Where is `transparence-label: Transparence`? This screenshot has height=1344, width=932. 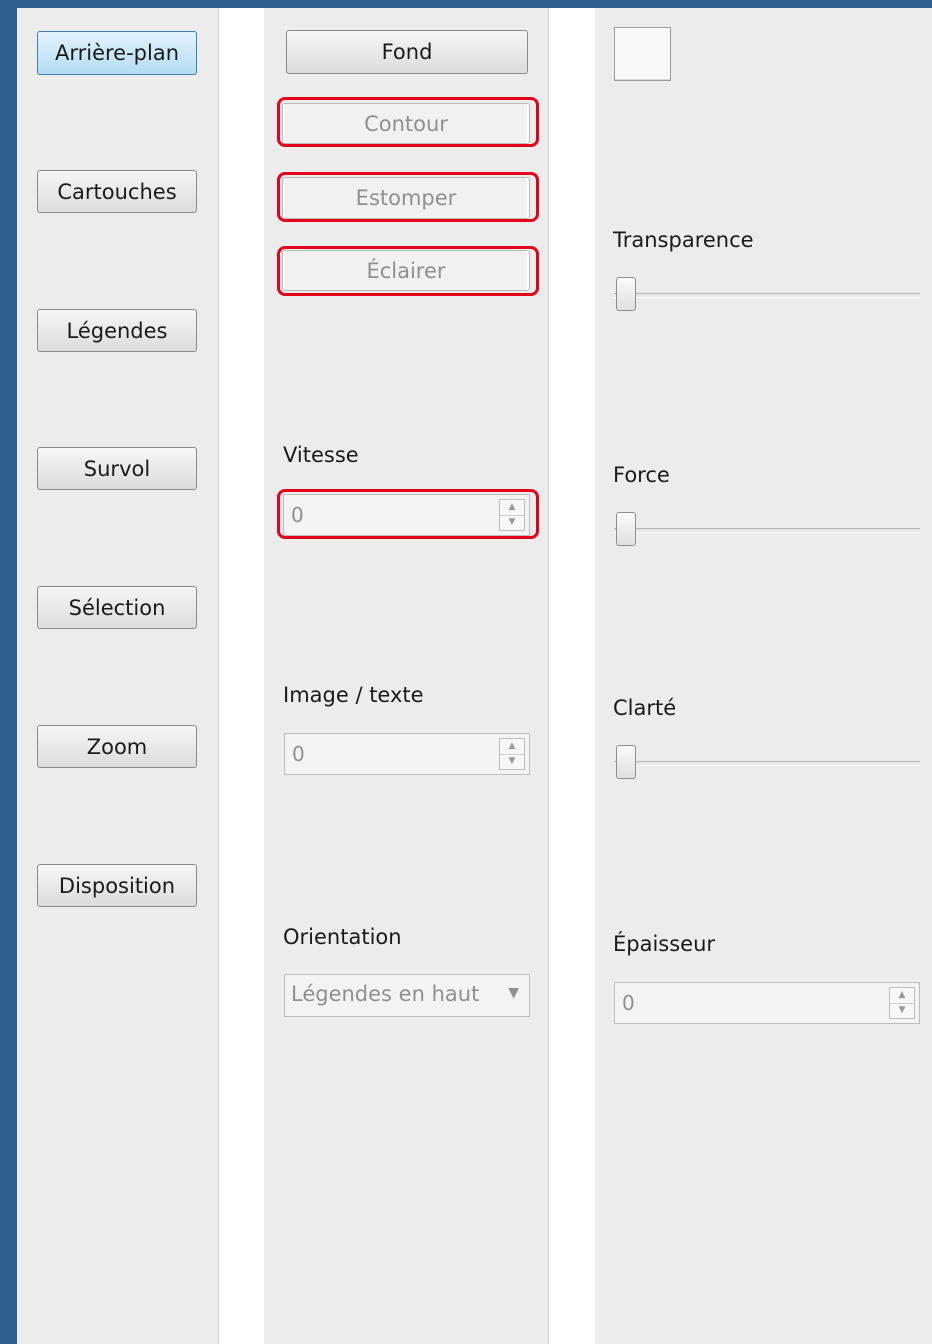 transparence-label: Transparence is located at coordinates (683, 240).